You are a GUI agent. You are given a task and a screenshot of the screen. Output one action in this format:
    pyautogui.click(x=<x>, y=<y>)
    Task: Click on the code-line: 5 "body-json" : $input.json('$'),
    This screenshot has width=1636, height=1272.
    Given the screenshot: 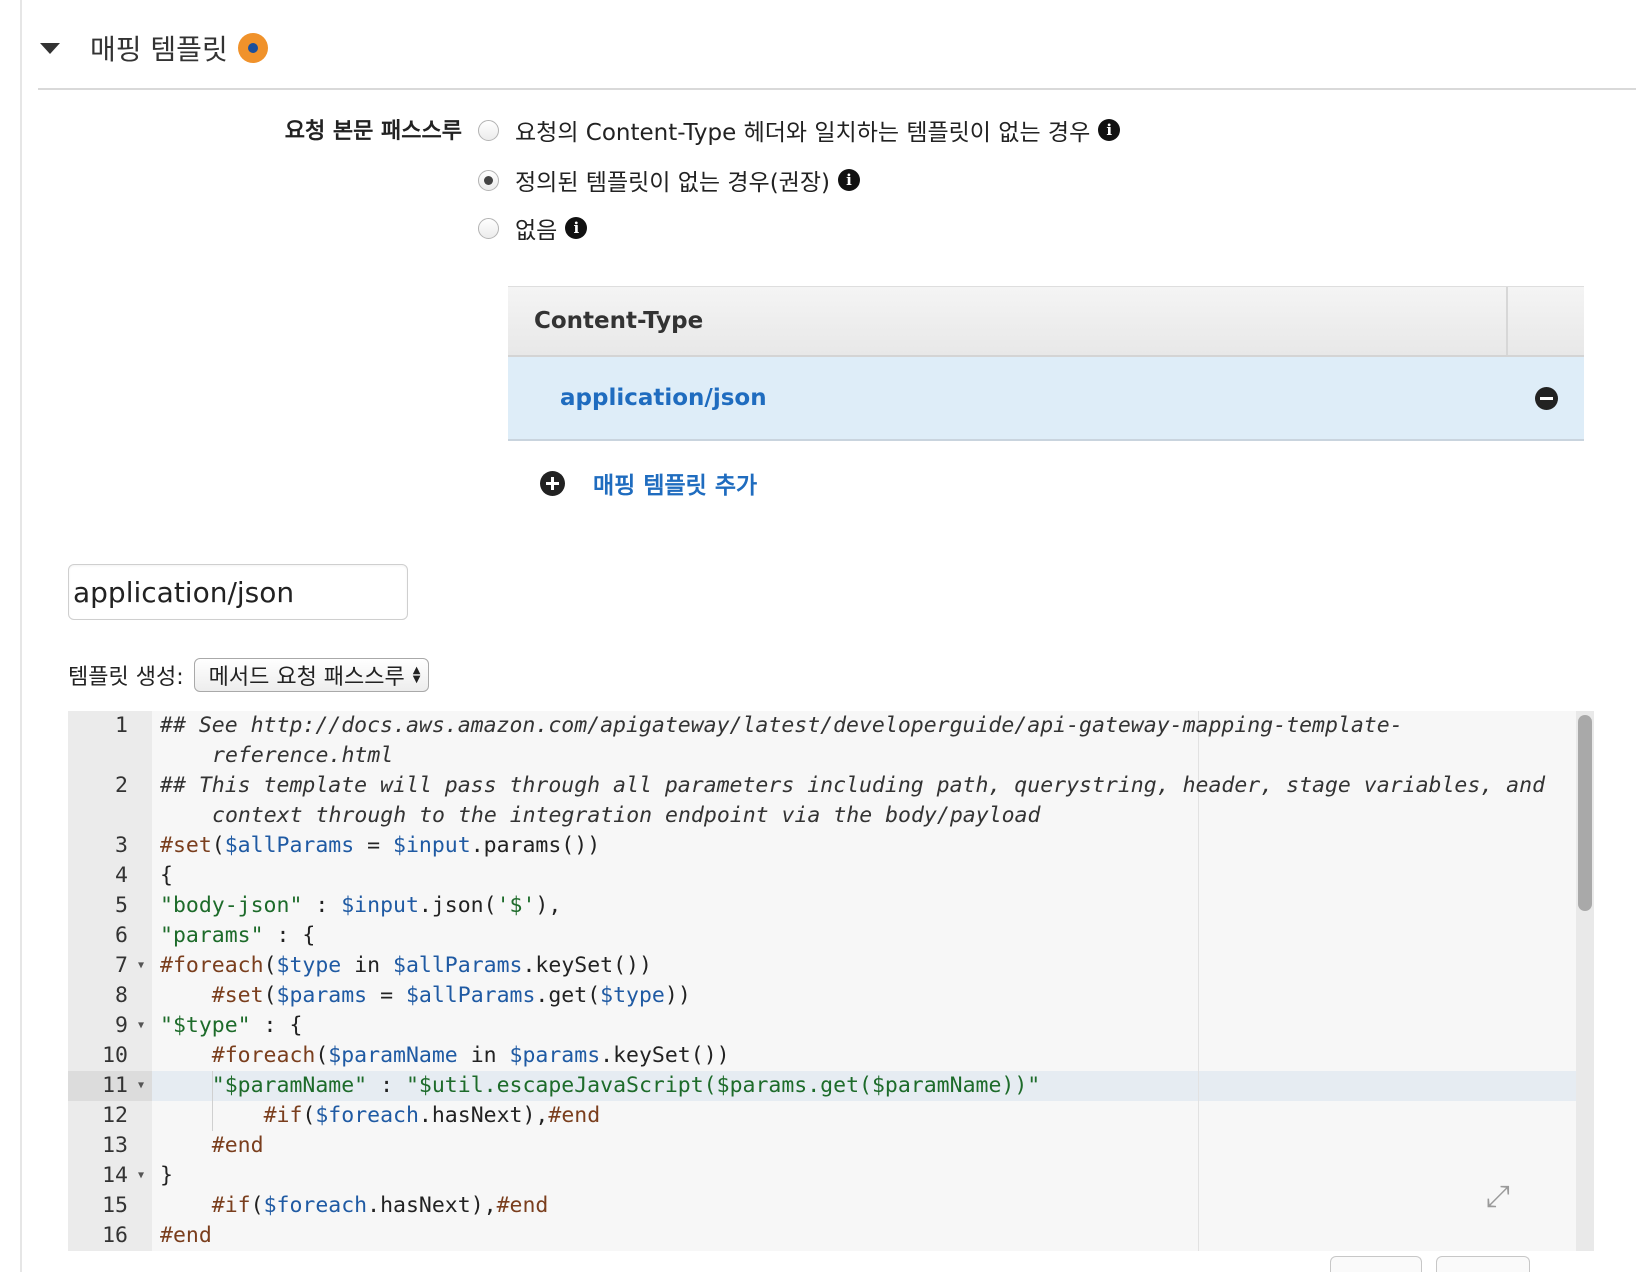 What is the action you would take?
    pyautogui.click(x=822, y=906)
    